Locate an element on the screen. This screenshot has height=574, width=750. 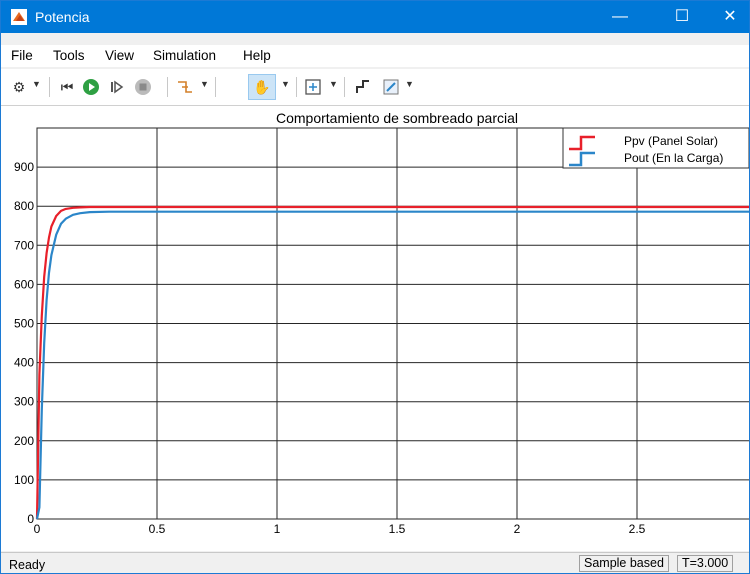
menu-simulation: Simulation is located at coordinates (184, 55).